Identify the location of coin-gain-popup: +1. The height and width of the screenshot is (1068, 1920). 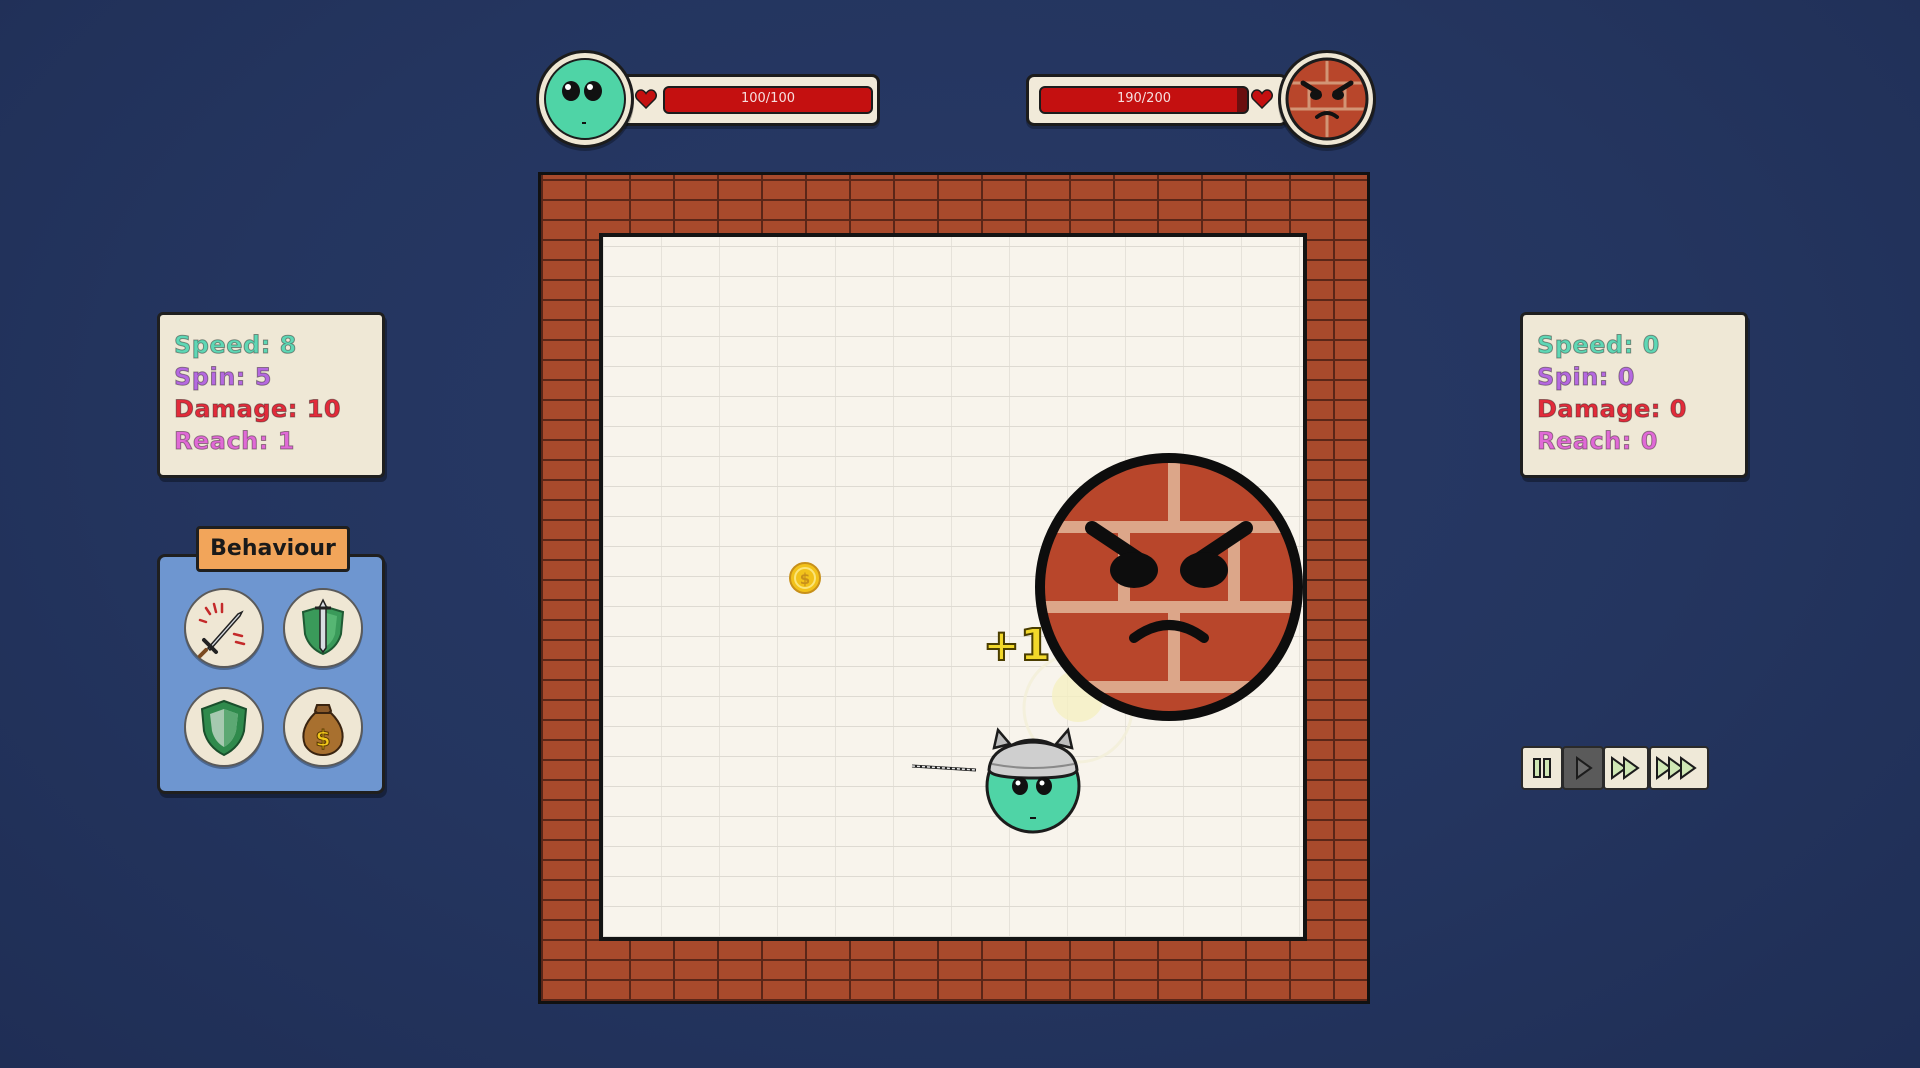
(1016, 645).